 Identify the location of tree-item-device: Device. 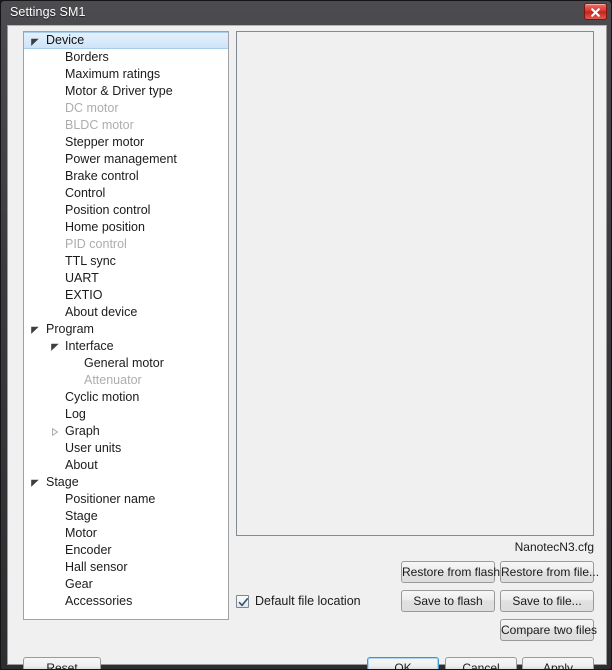
(126, 40).